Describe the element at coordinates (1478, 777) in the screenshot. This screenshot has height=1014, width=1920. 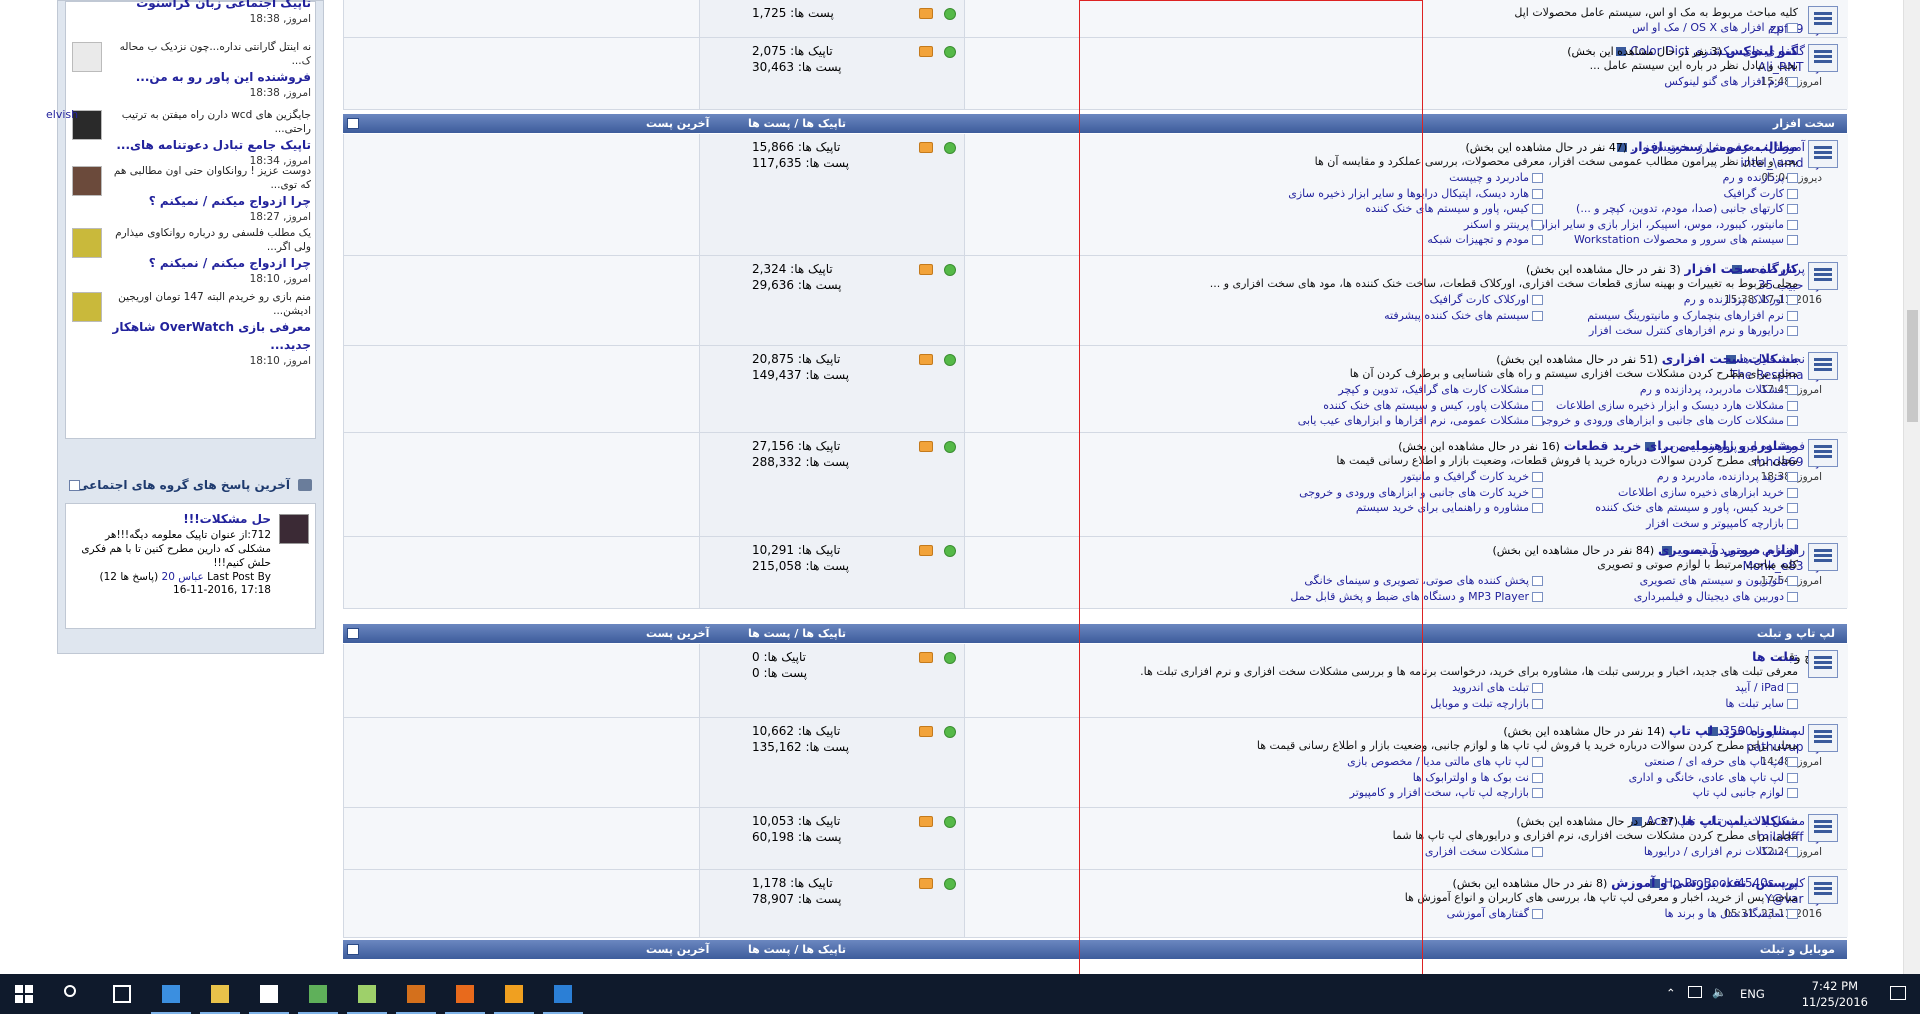
I see `subforum-link: نت بوک ها و اولترابوک ها` at that location.